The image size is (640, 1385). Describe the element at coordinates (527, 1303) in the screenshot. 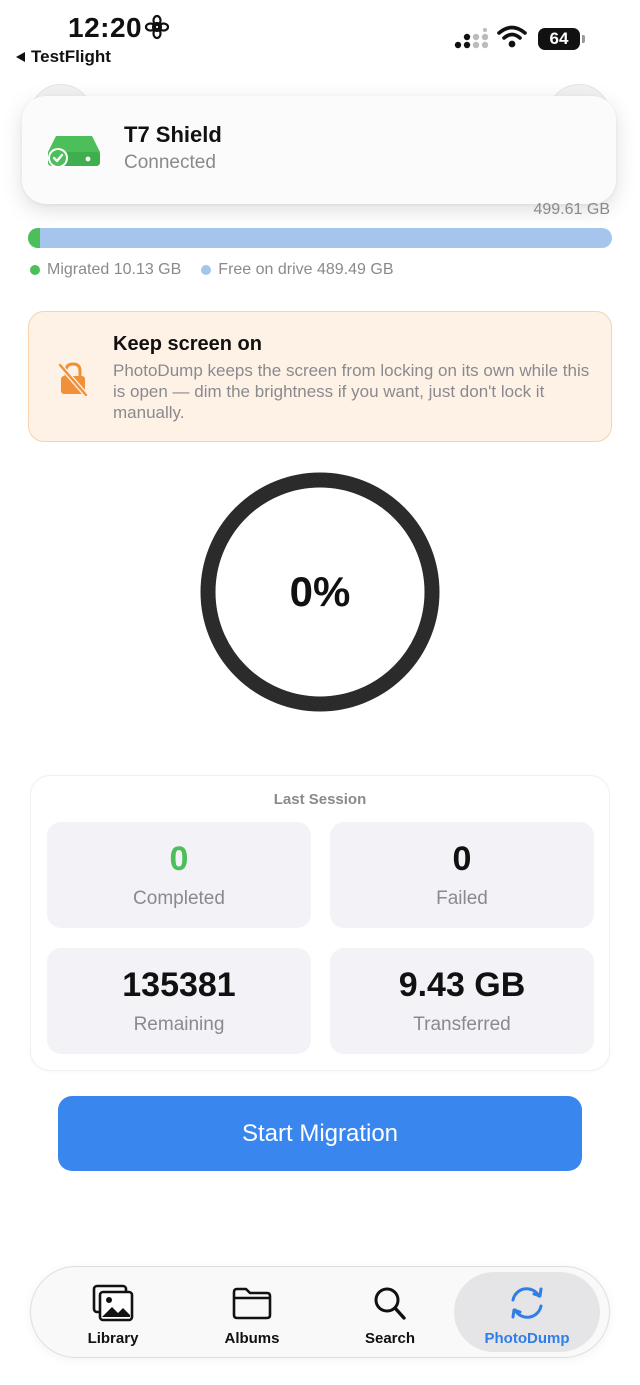

I see `sync-icon` at that location.